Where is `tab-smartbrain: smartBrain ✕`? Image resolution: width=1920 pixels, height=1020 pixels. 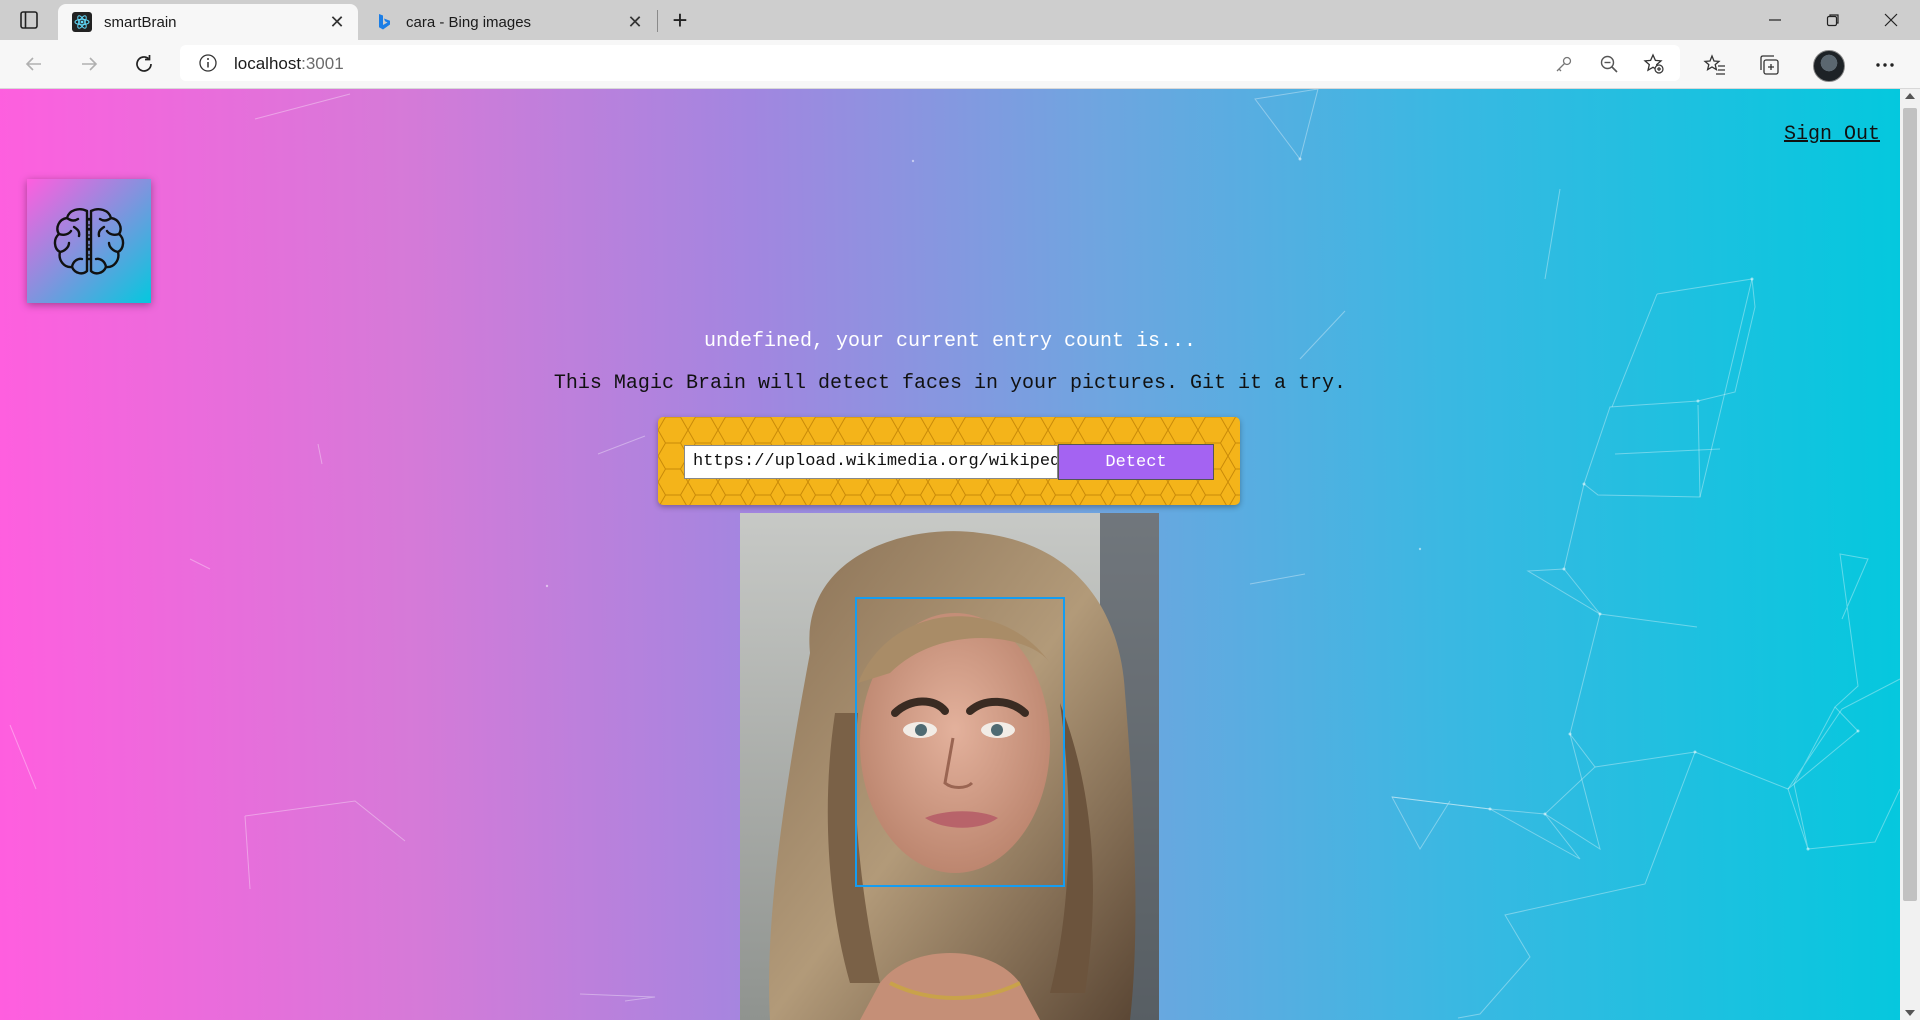 tab-smartbrain: smartBrain ✕ is located at coordinates (208, 22).